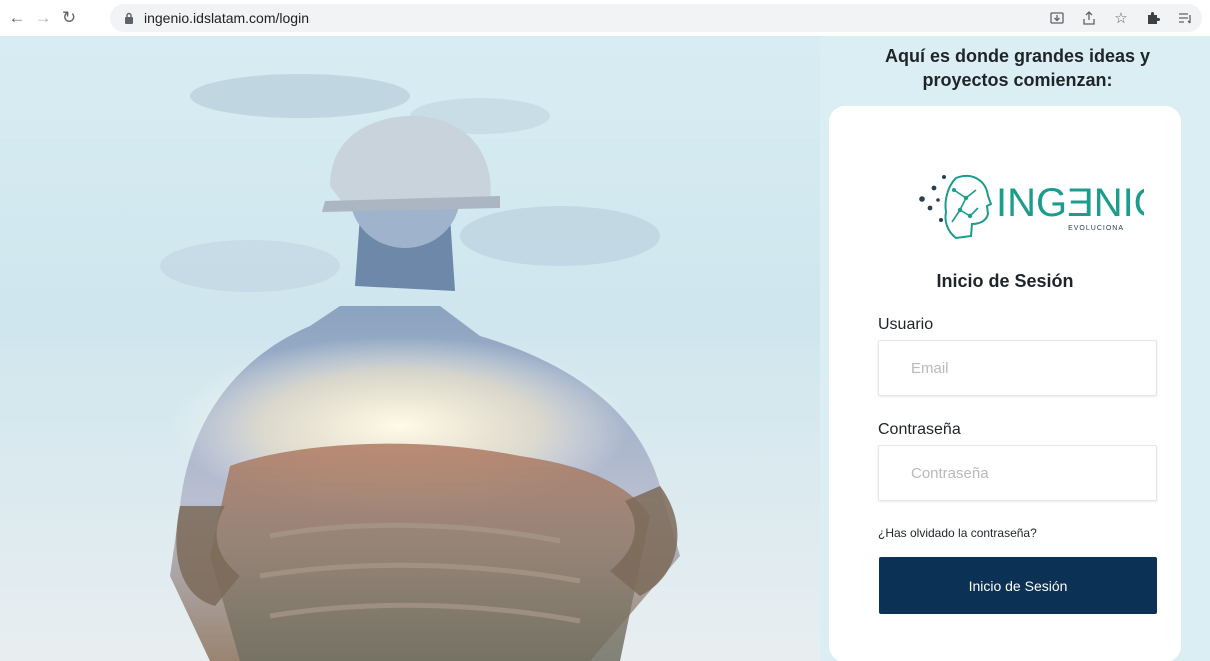 This screenshot has width=1210, height=661. What do you see at coordinates (1017, 368) in the screenshot?
I see `email-input` at bounding box center [1017, 368].